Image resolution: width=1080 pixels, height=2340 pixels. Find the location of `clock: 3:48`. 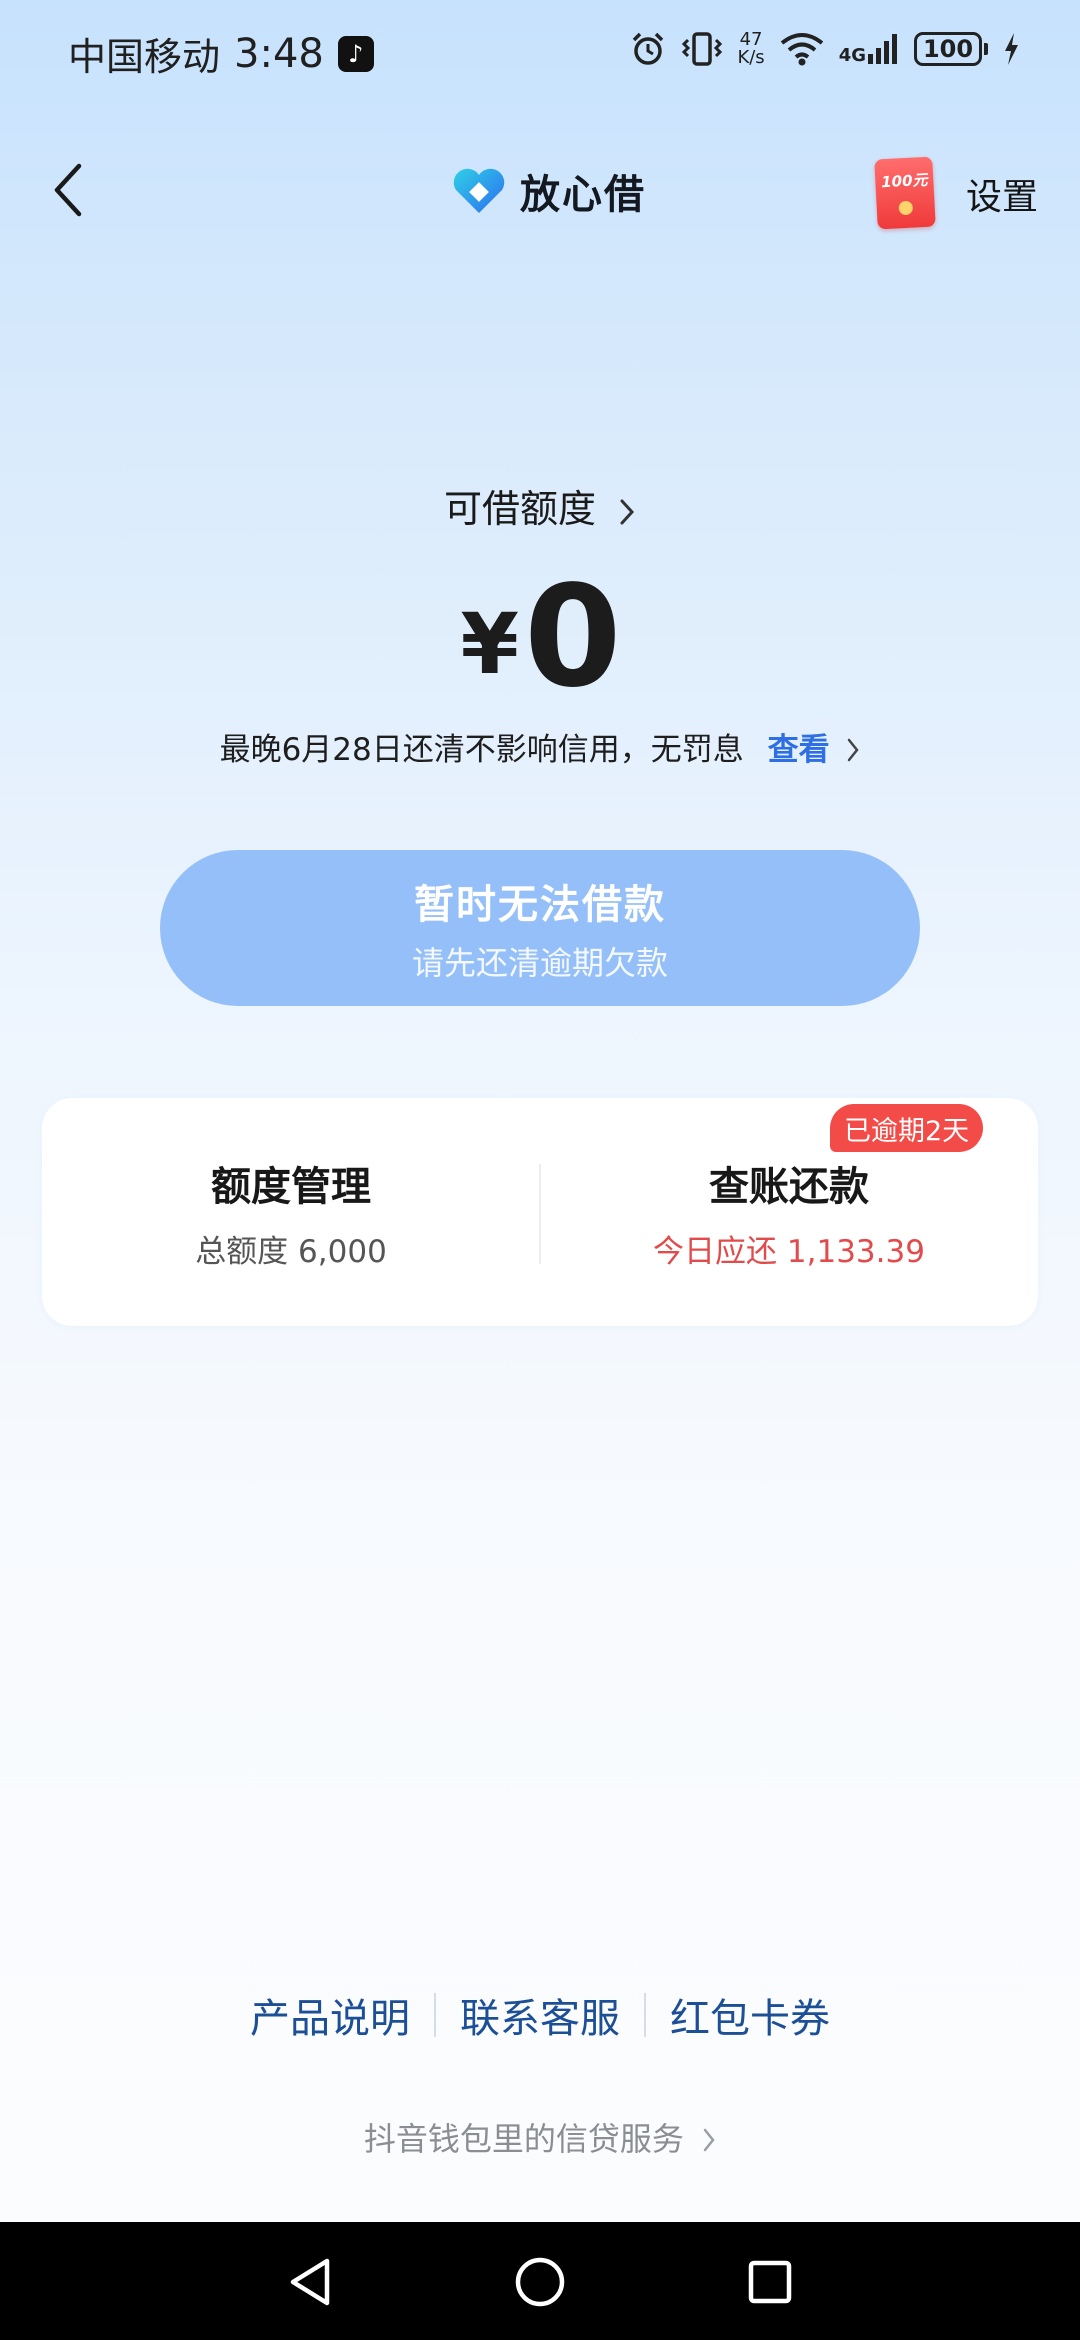

clock: 3:48 is located at coordinates (279, 53).